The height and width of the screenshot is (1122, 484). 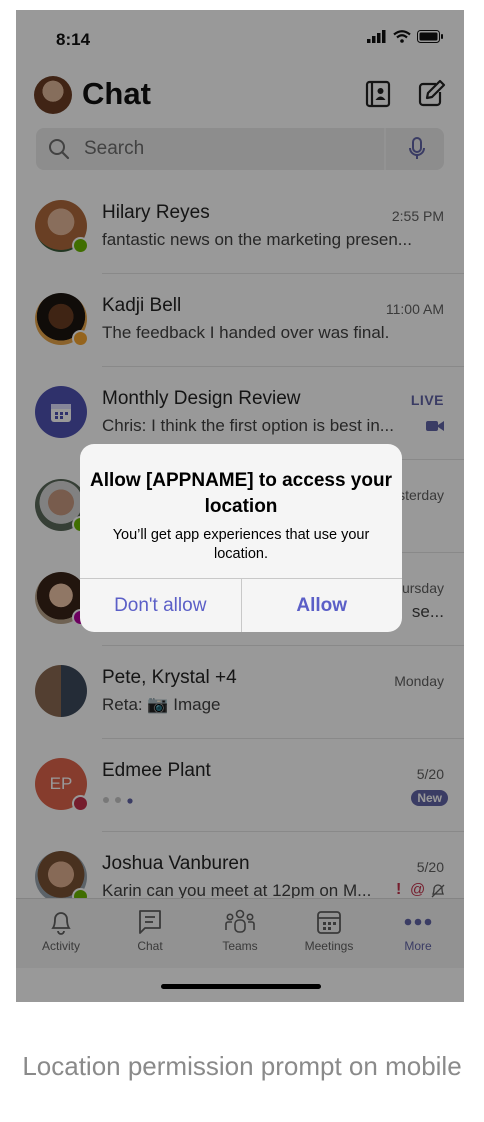 I want to click on dialog-buttons: Don't allow Allow, so click(x=241, y=605).